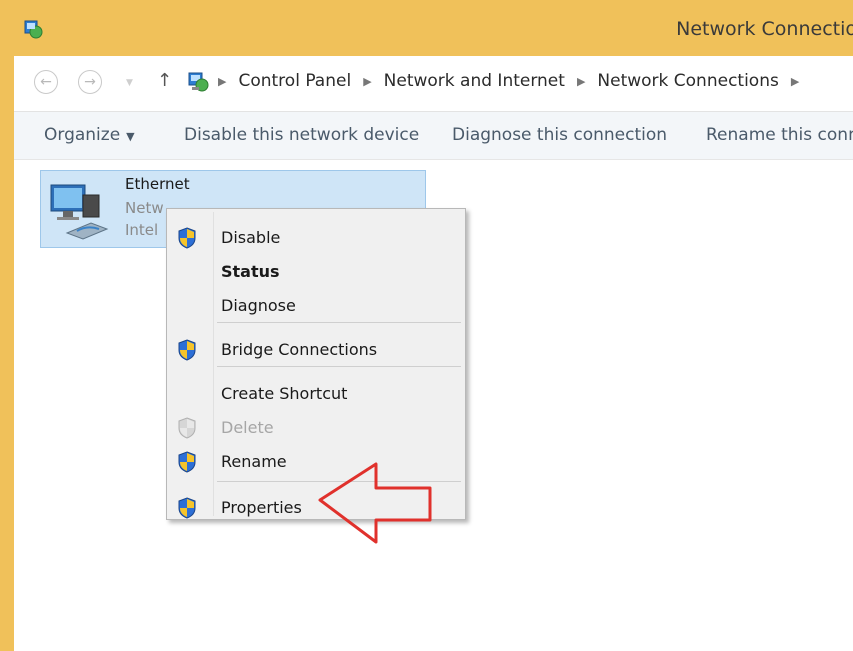  I want to click on menu-item-bridge-connections: Bridge Connections, so click(316, 350).